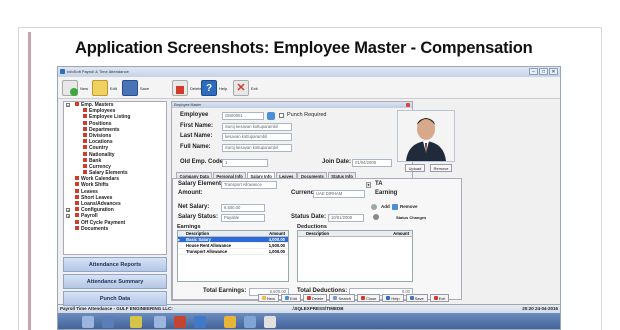 This screenshot has width=620, height=330. Describe the element at coordinates (243, 218) in the screenshot. I see `salary-status-select: Payable` at that location.